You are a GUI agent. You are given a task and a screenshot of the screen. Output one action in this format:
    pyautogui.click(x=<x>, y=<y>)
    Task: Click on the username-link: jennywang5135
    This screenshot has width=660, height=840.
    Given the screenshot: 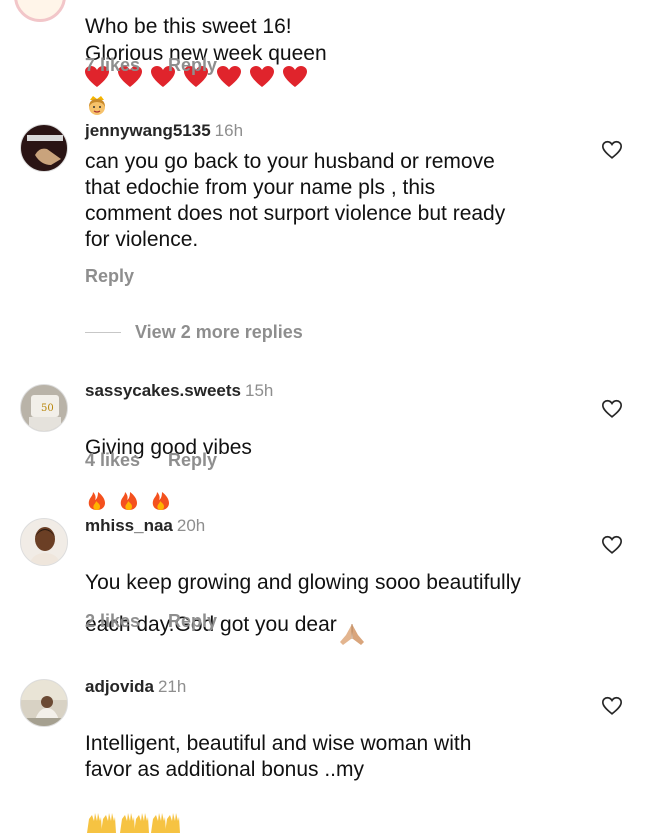 What is the action you would take?
    pyautogui.click(x=148, y=130)
    